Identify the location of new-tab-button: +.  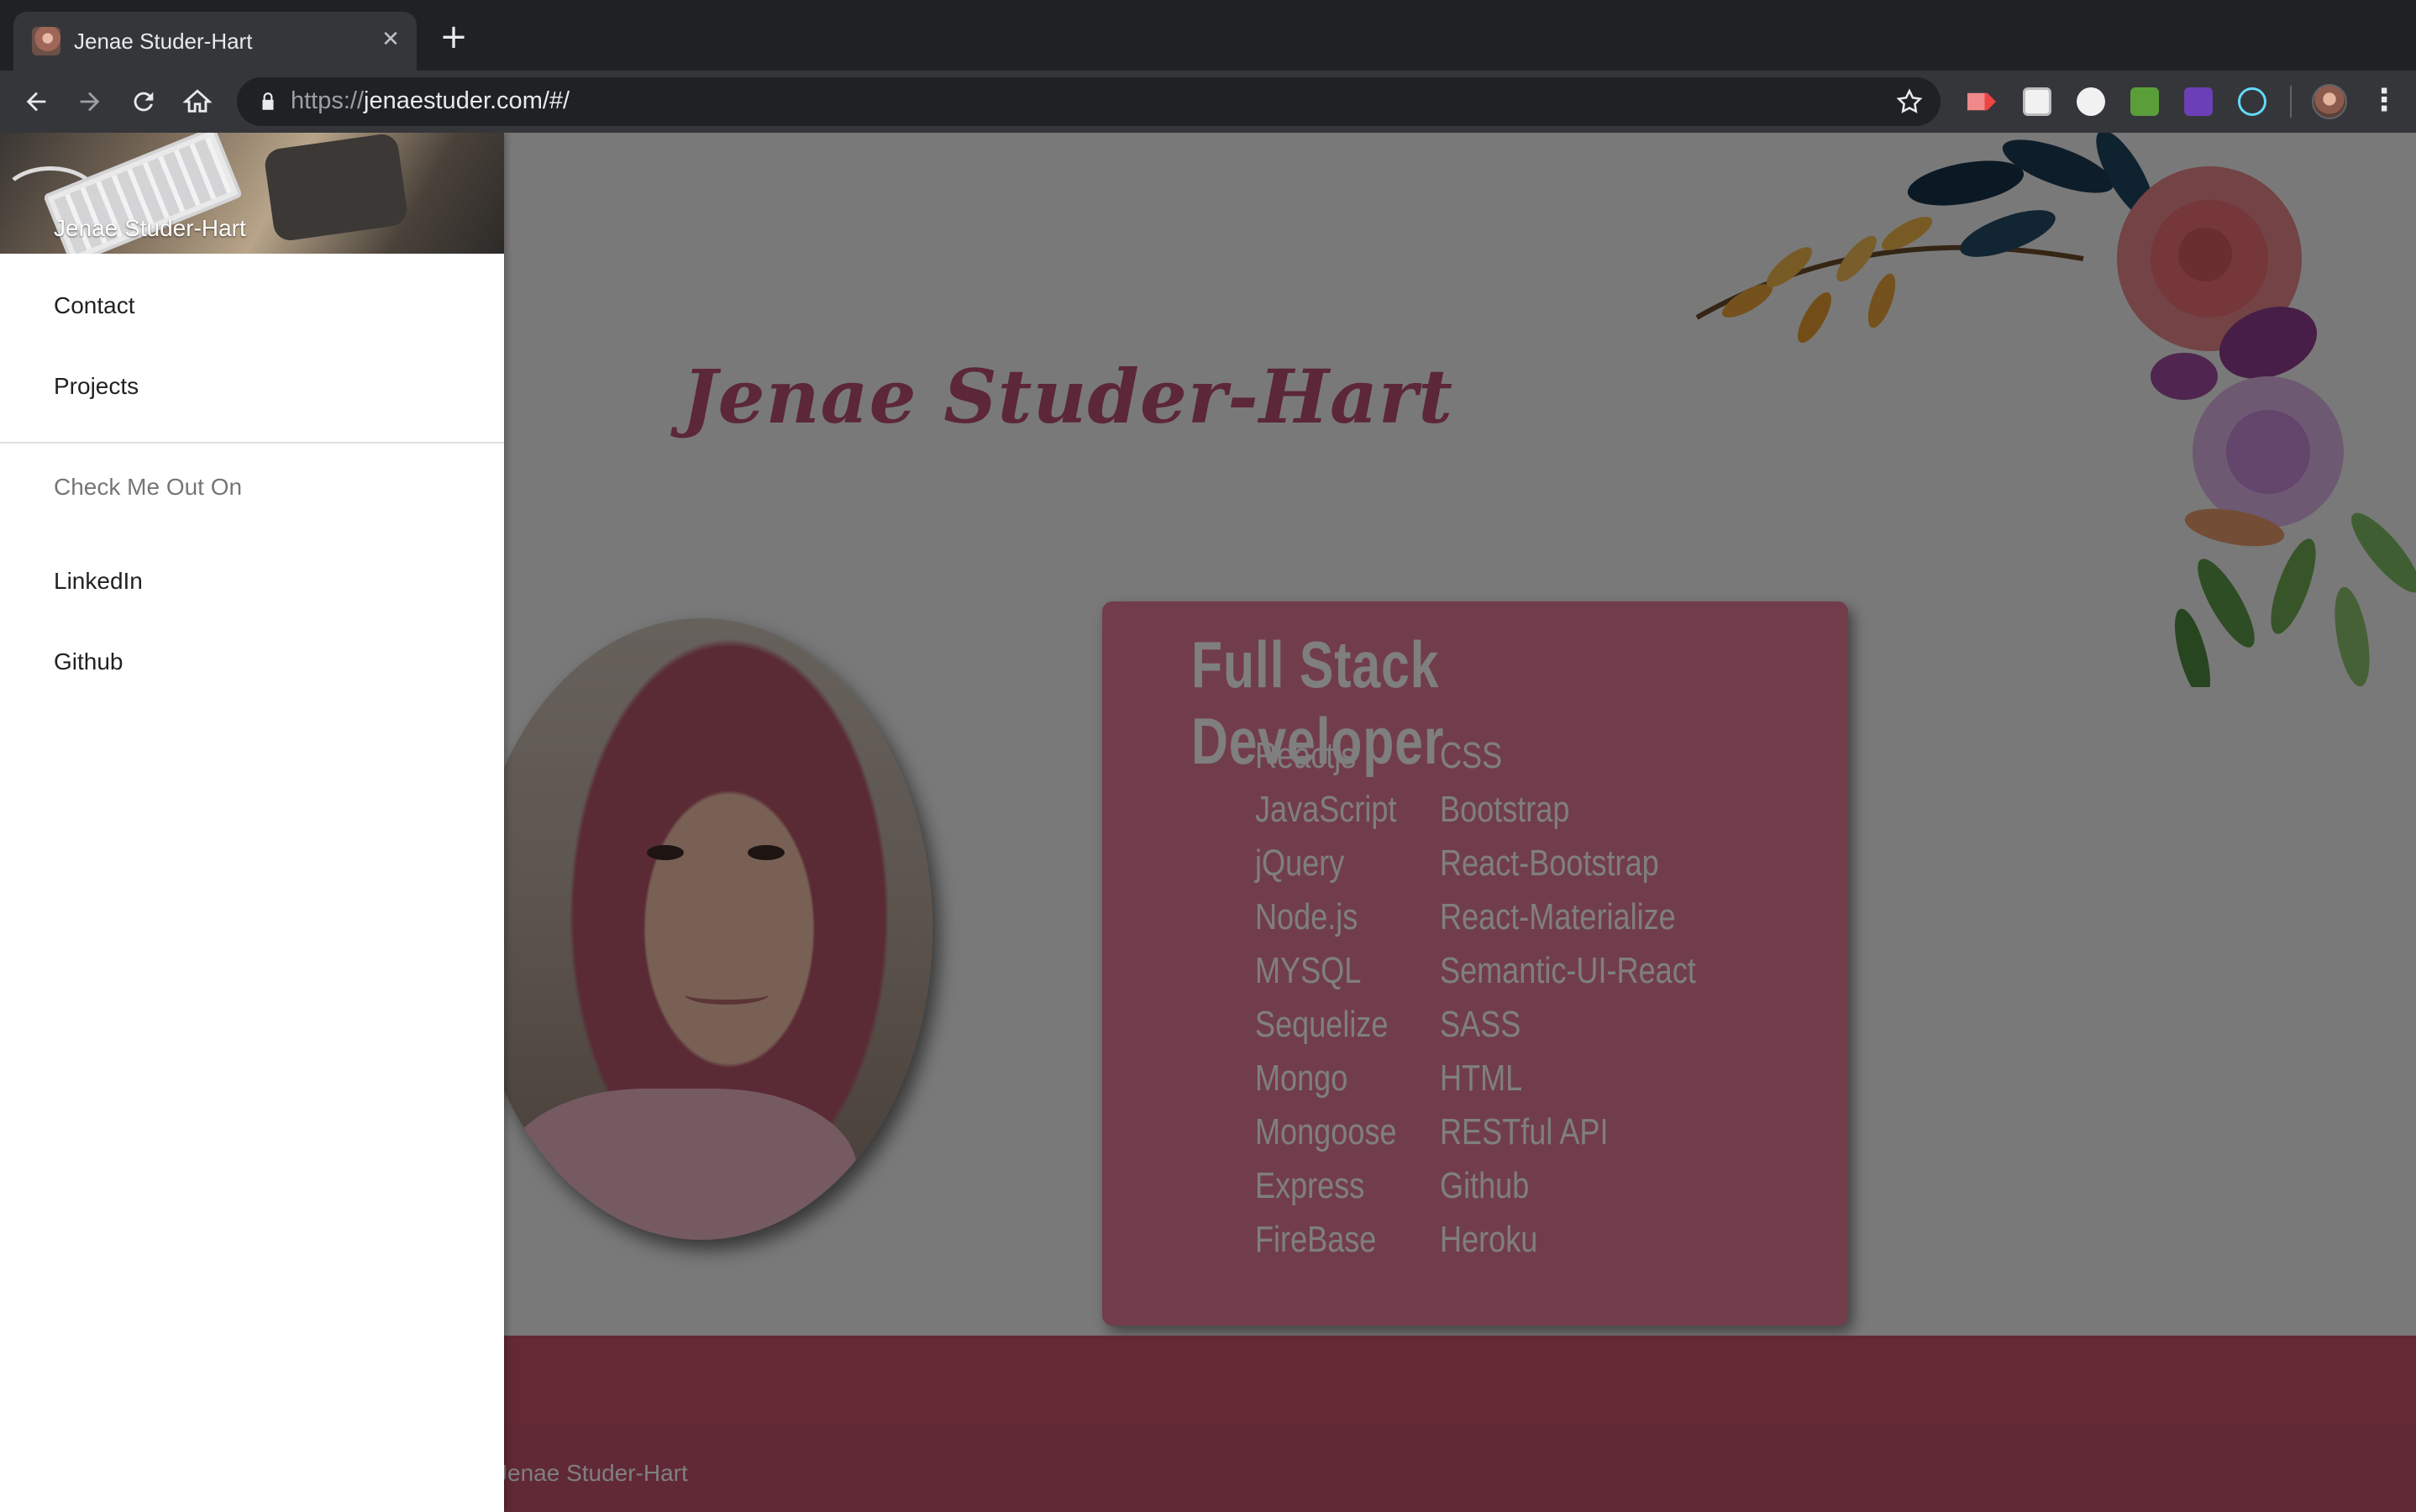
(454, 37).